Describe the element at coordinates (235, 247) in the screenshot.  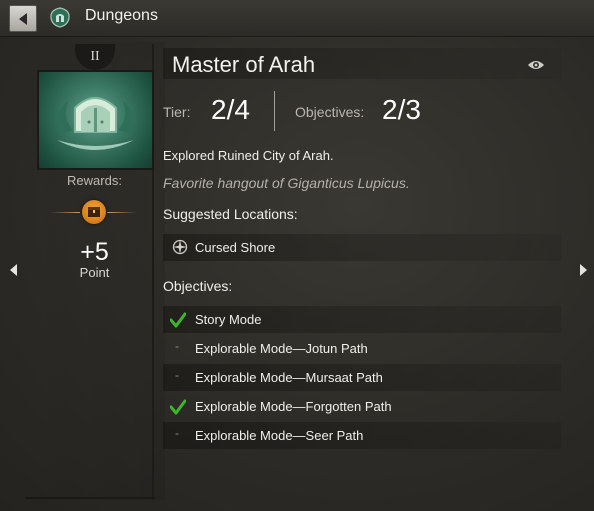
I see `location-name: Cursed Shore` at that location.